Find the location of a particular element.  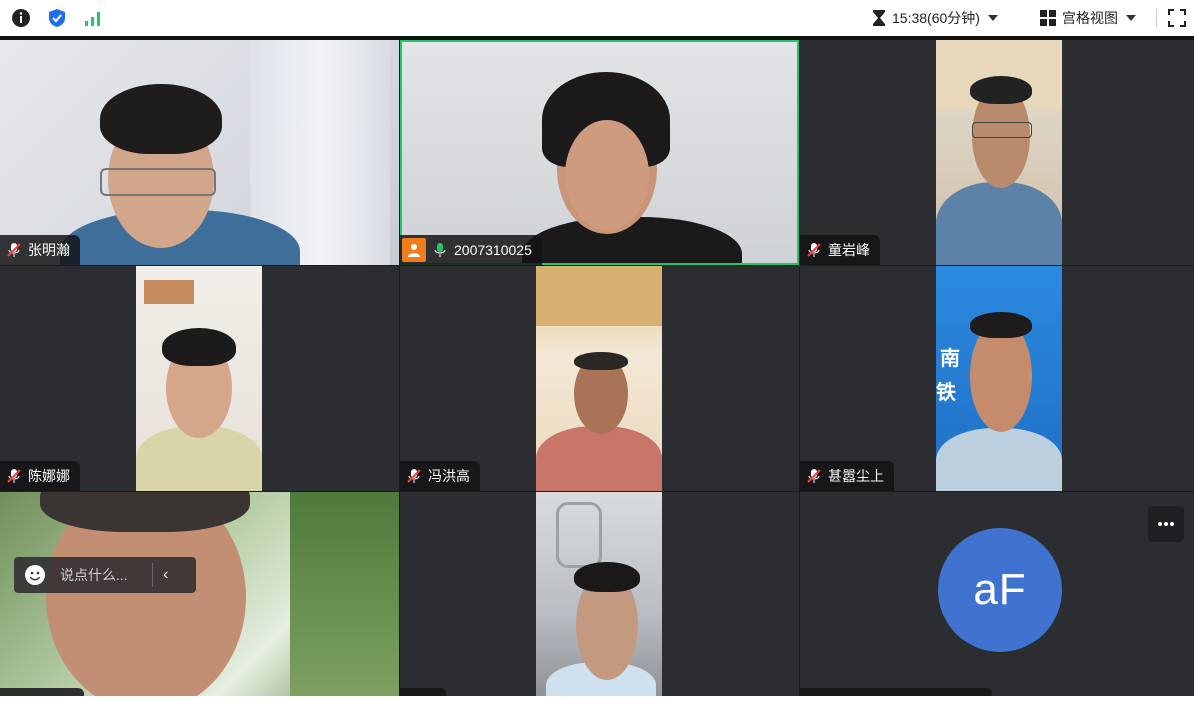

network-signal-icon is located at coordinates (93, 18).